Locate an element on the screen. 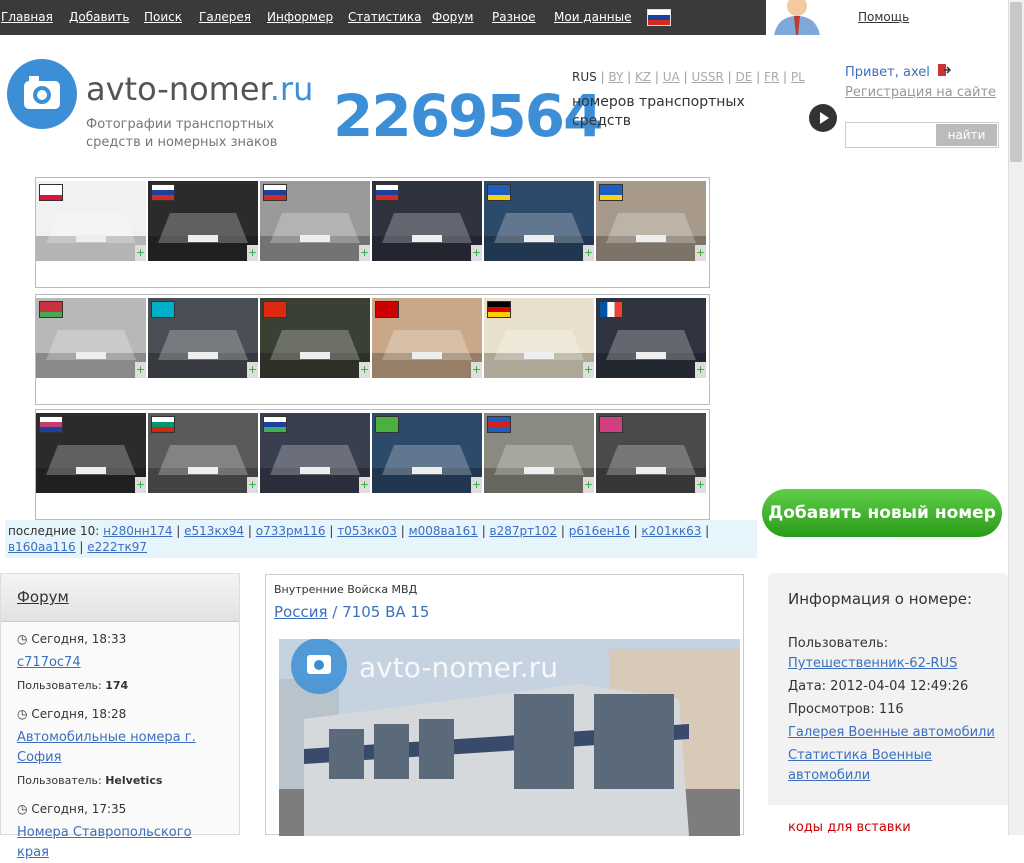 This screenshot has height=863, width=1024. lang-by: BY is located at coordinates (615, 77).